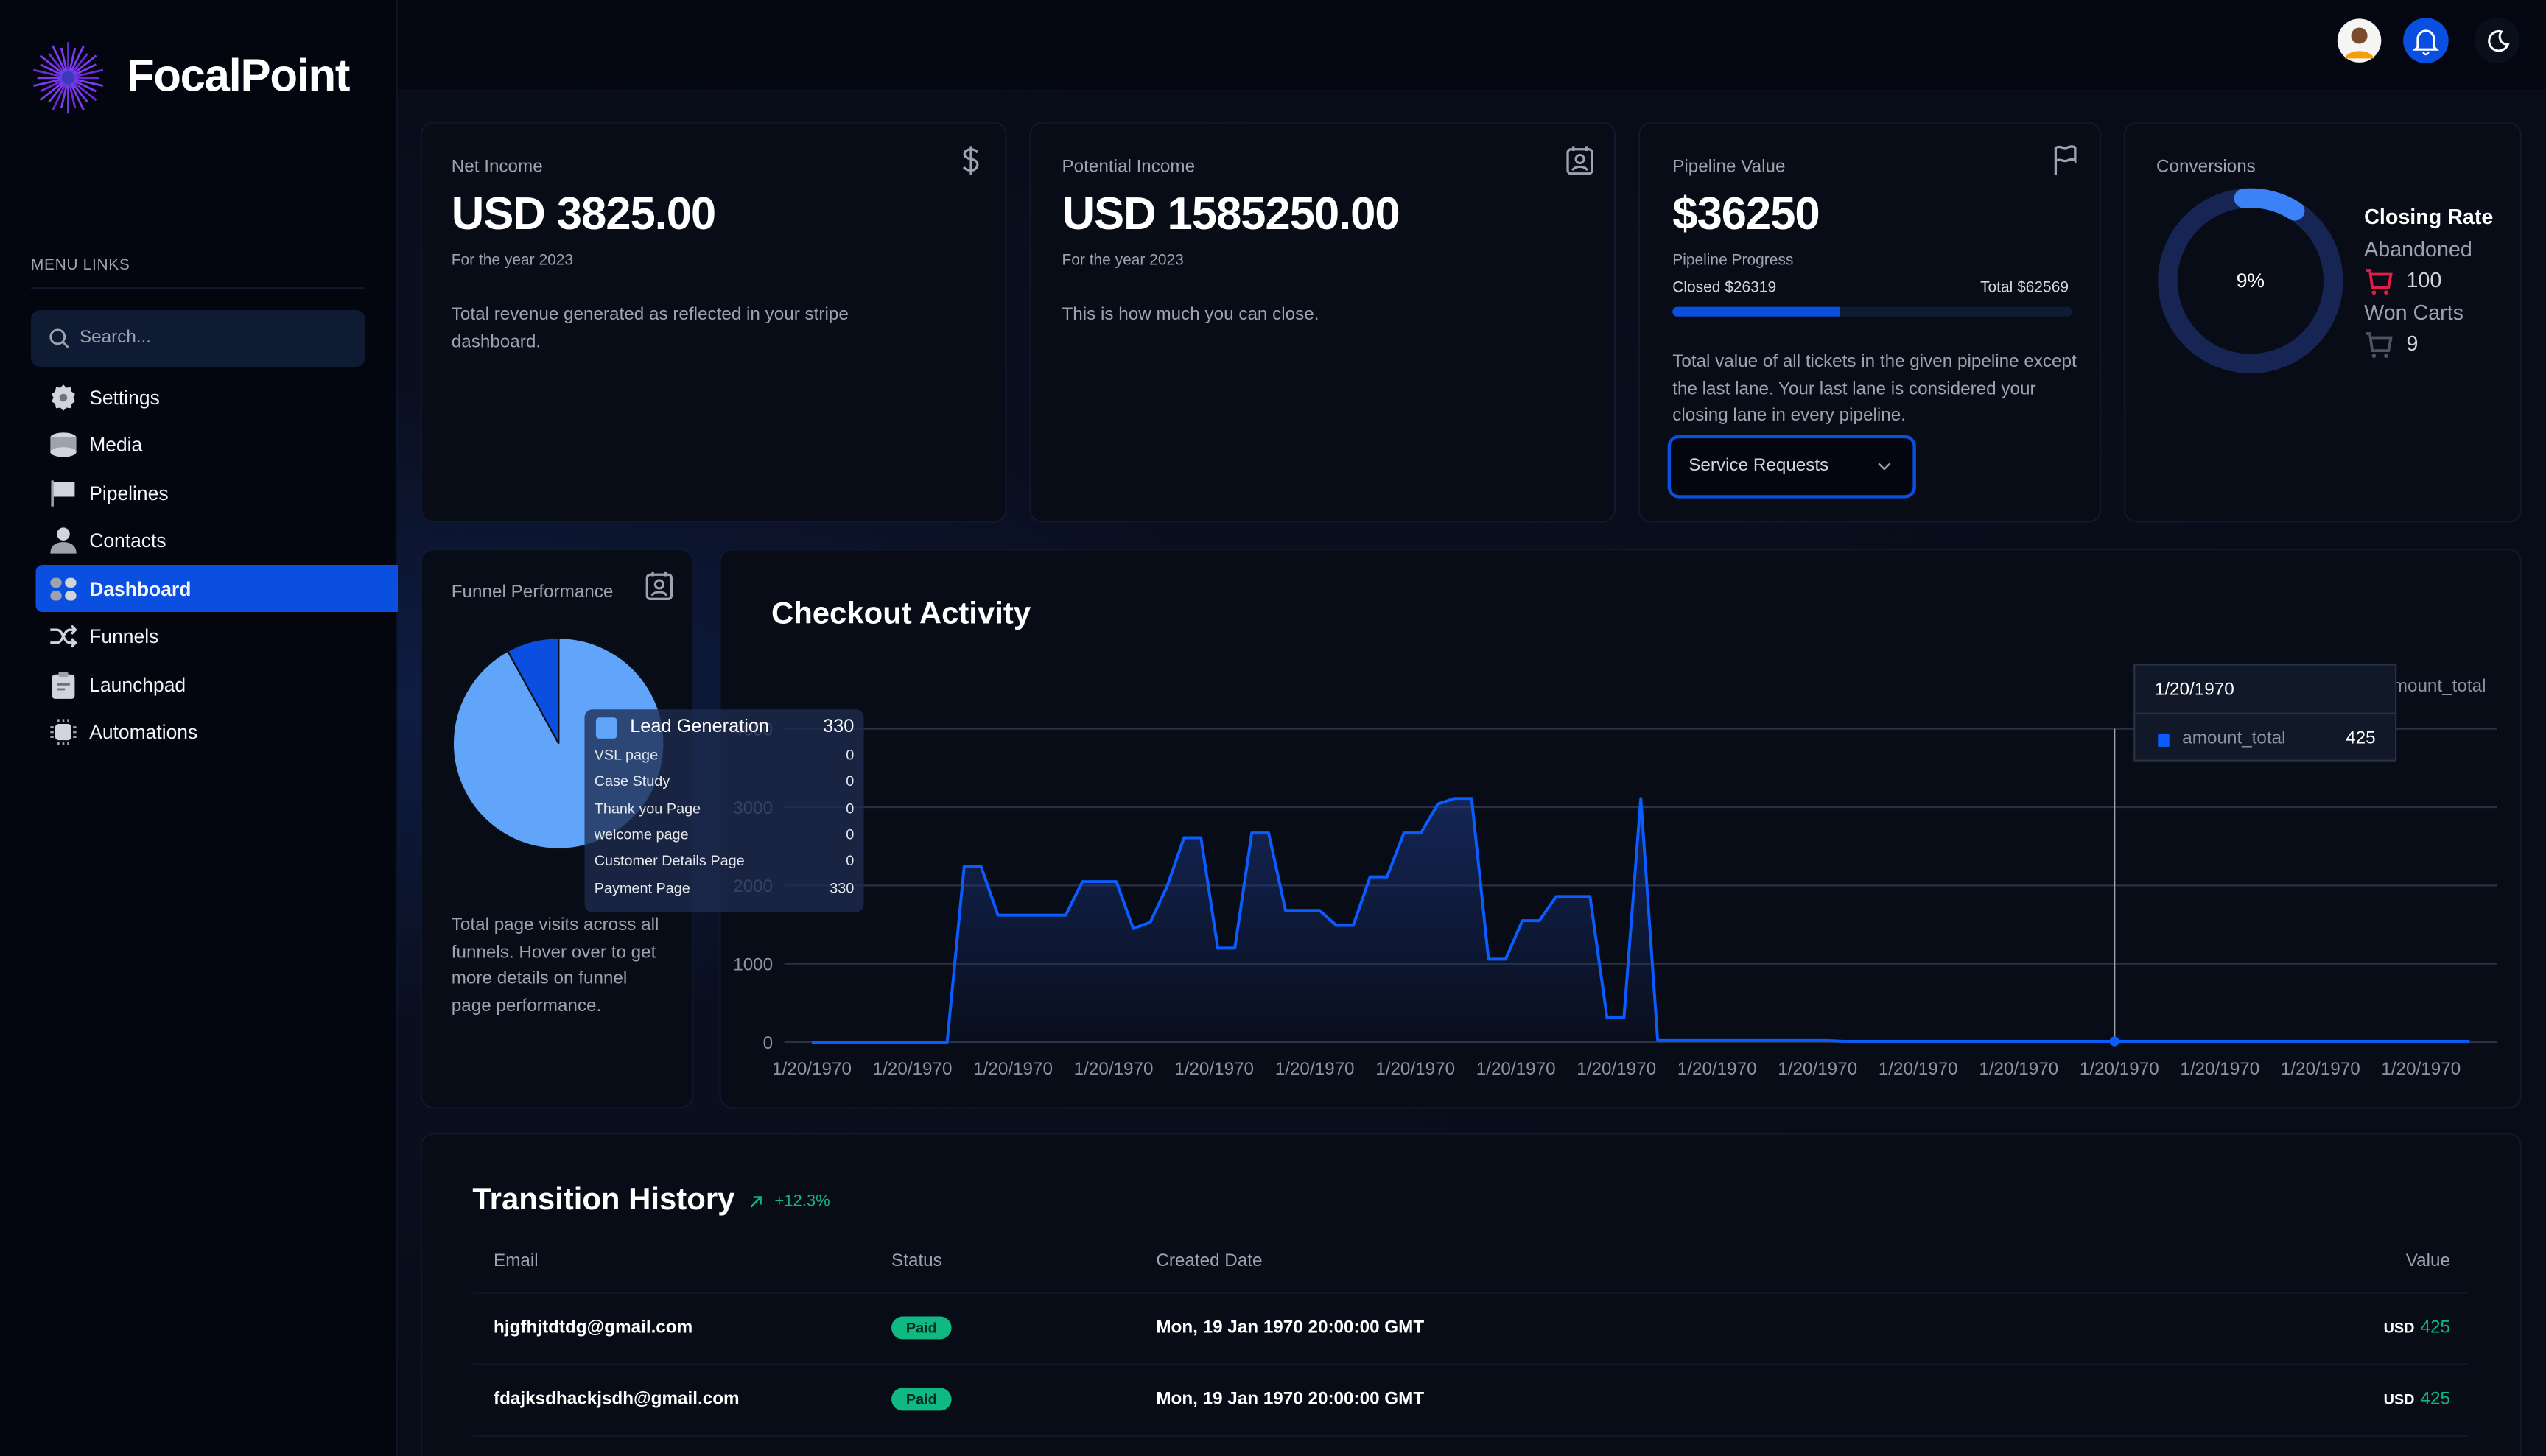 This screenshot has height=1456, width=2546. Describe the element at coordinates (1733, 260) in the screenshot. I see `progress-label: Pipeline Progress` at that location.